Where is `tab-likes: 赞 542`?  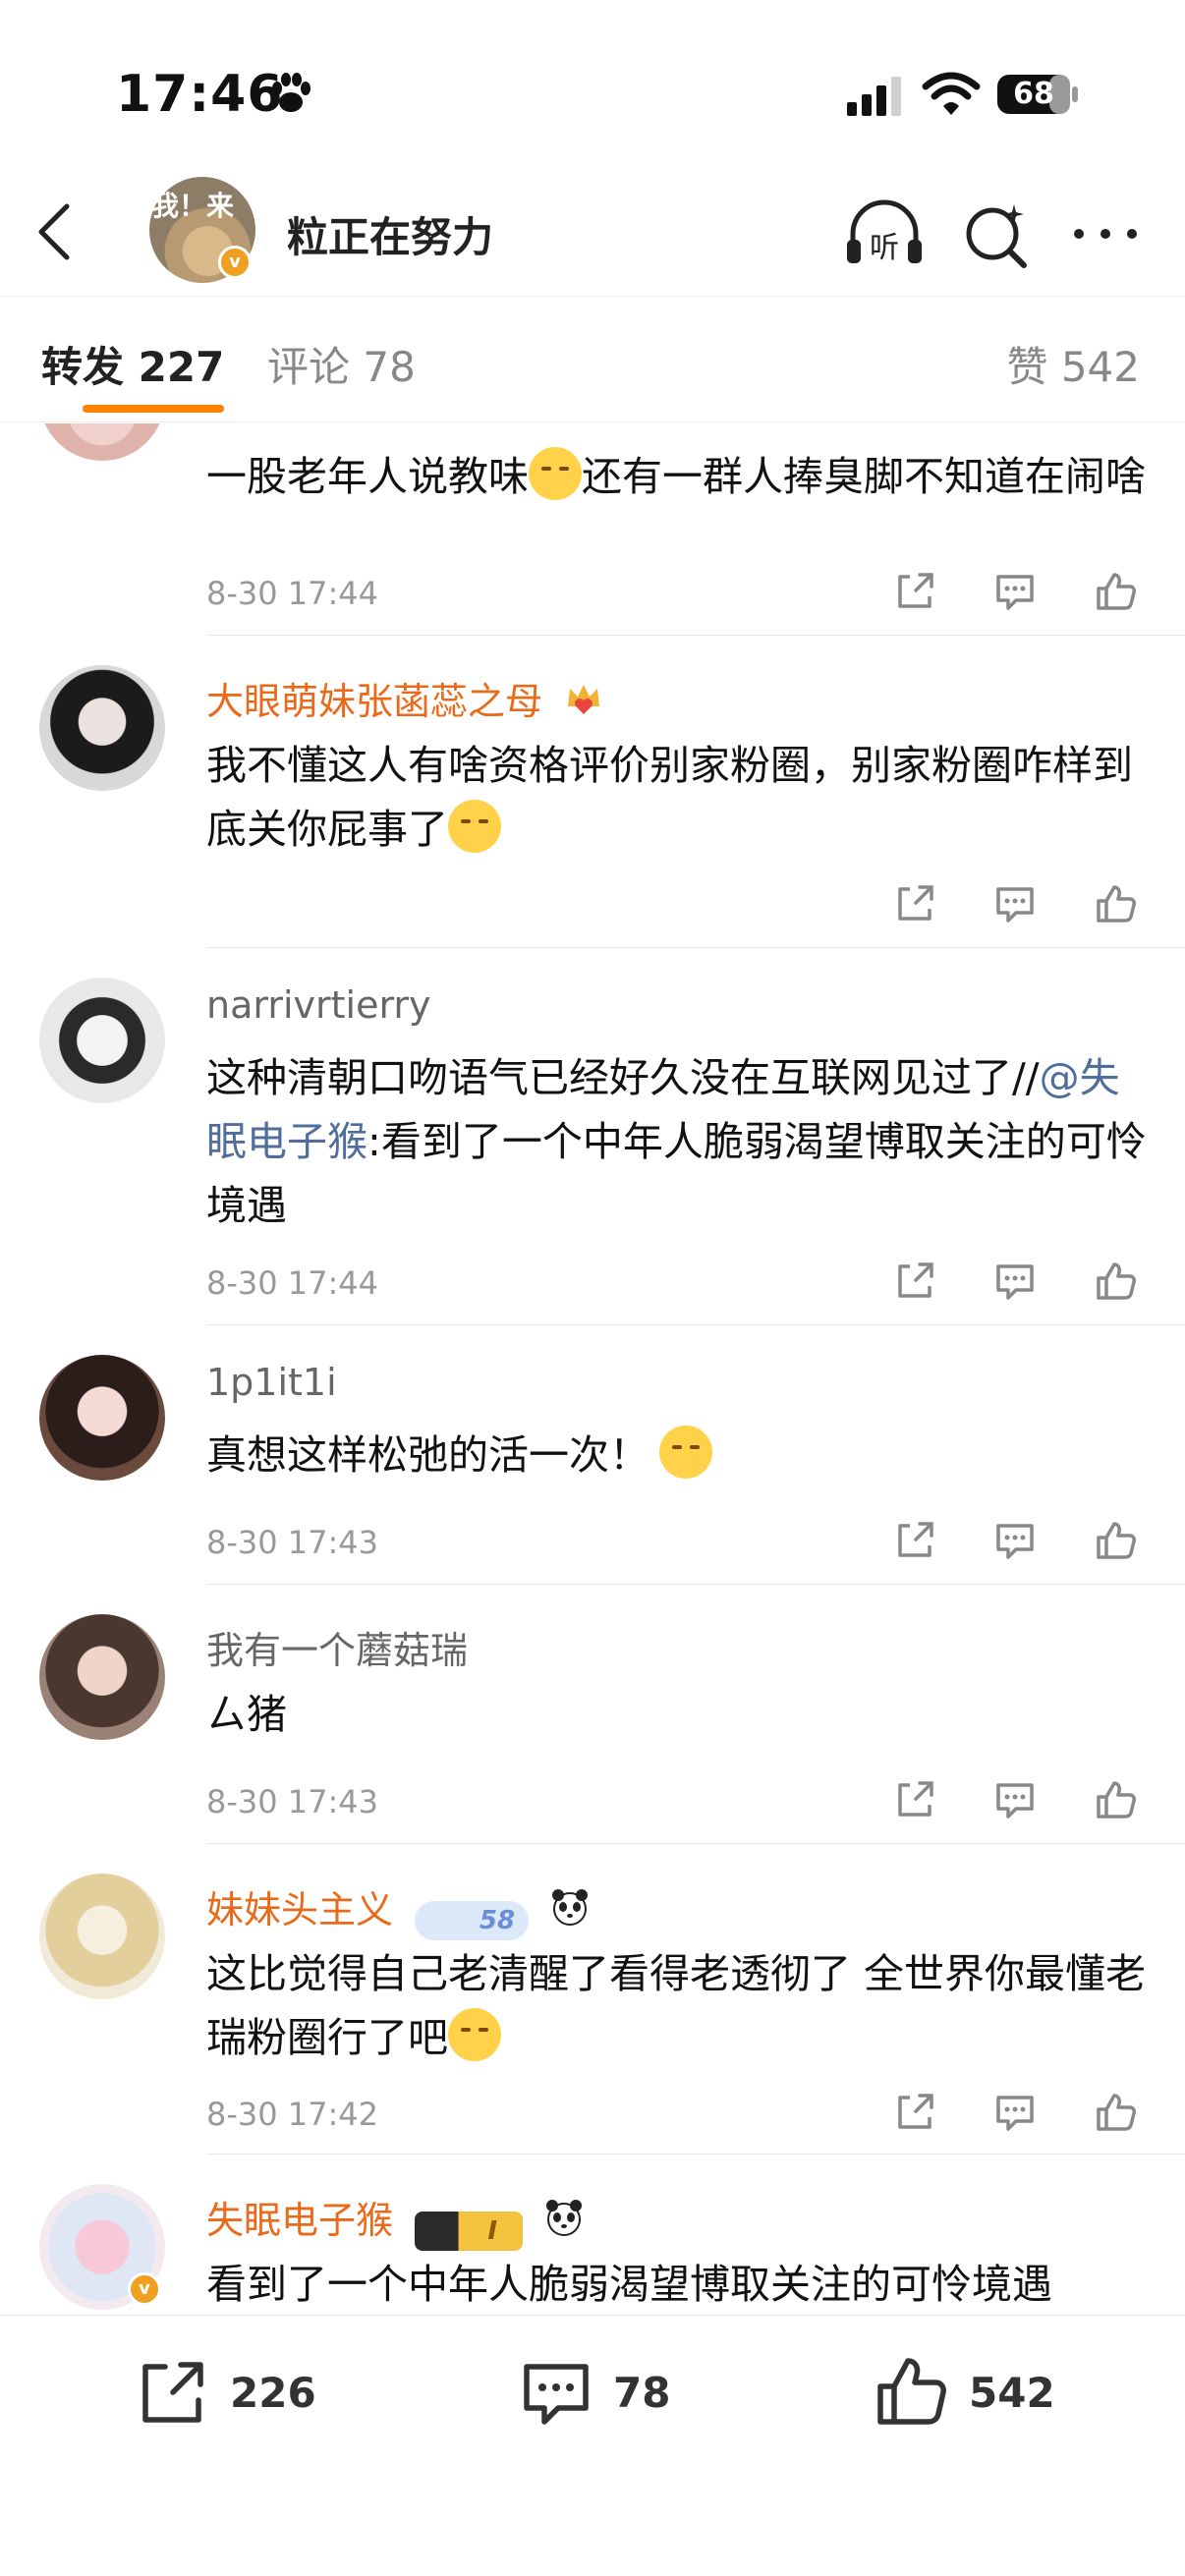 tab-likes: 赞 542 is located at coordinates (1073, 364).